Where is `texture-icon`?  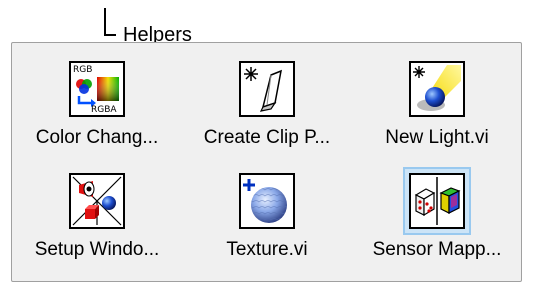 texture-icon is located at coordinates (267, 201).